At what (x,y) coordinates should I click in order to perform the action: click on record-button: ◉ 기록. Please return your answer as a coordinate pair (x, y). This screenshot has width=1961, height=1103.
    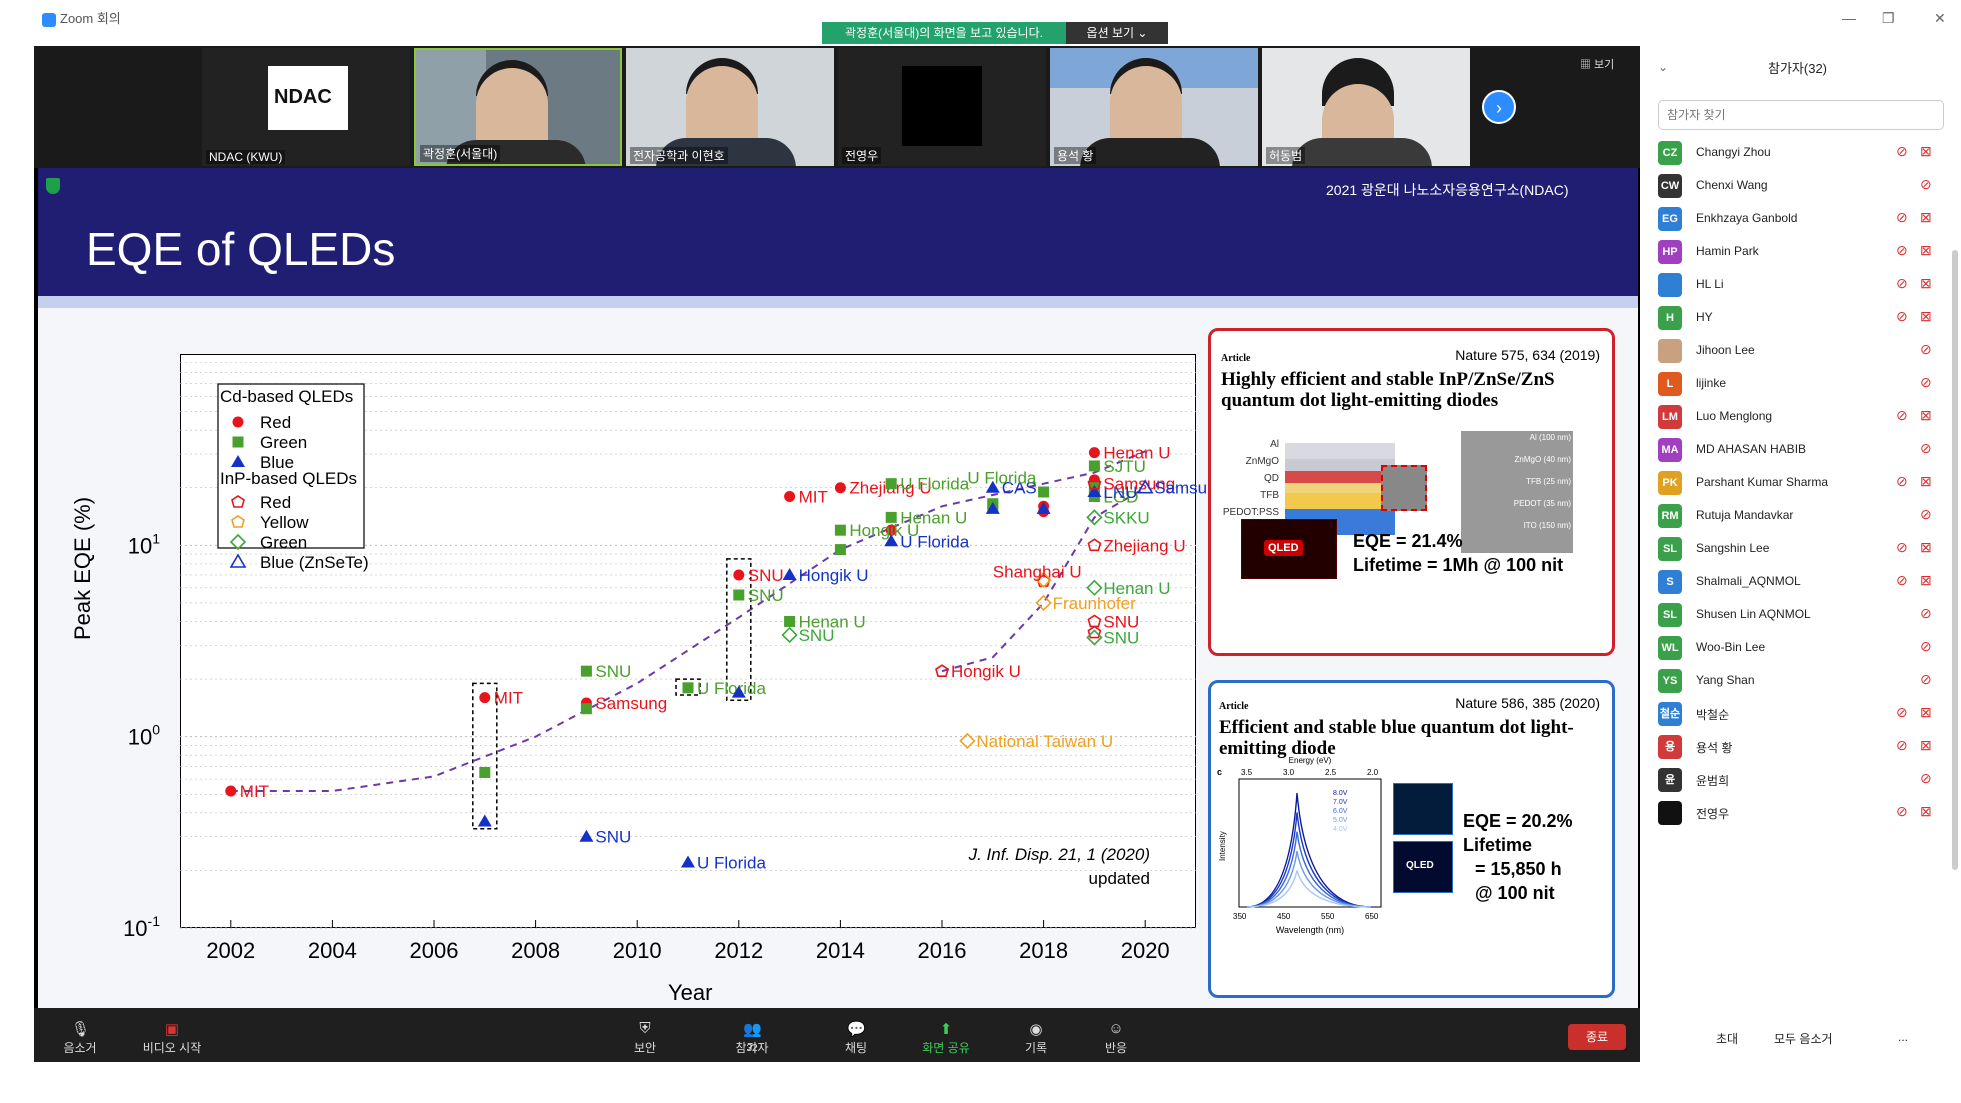
    Looking at the image, I should click on (1036, 1038).